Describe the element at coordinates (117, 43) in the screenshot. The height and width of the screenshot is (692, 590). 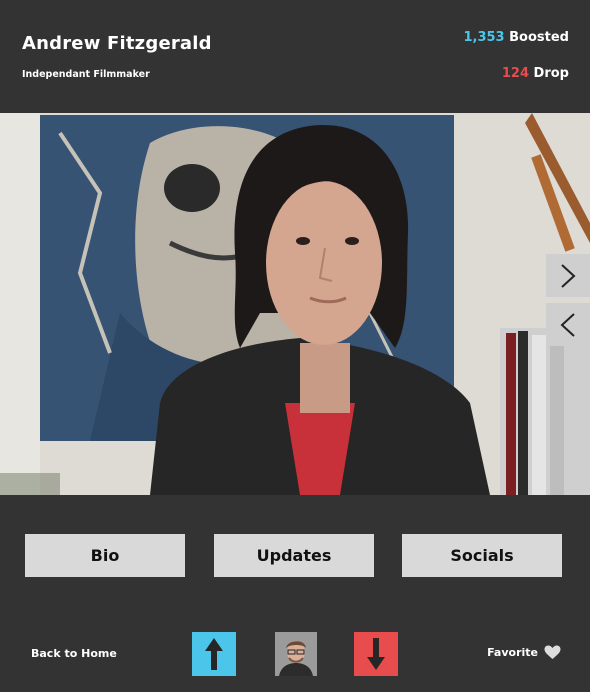
I see `profile-name: Andrew Fitzgerald` at that location.